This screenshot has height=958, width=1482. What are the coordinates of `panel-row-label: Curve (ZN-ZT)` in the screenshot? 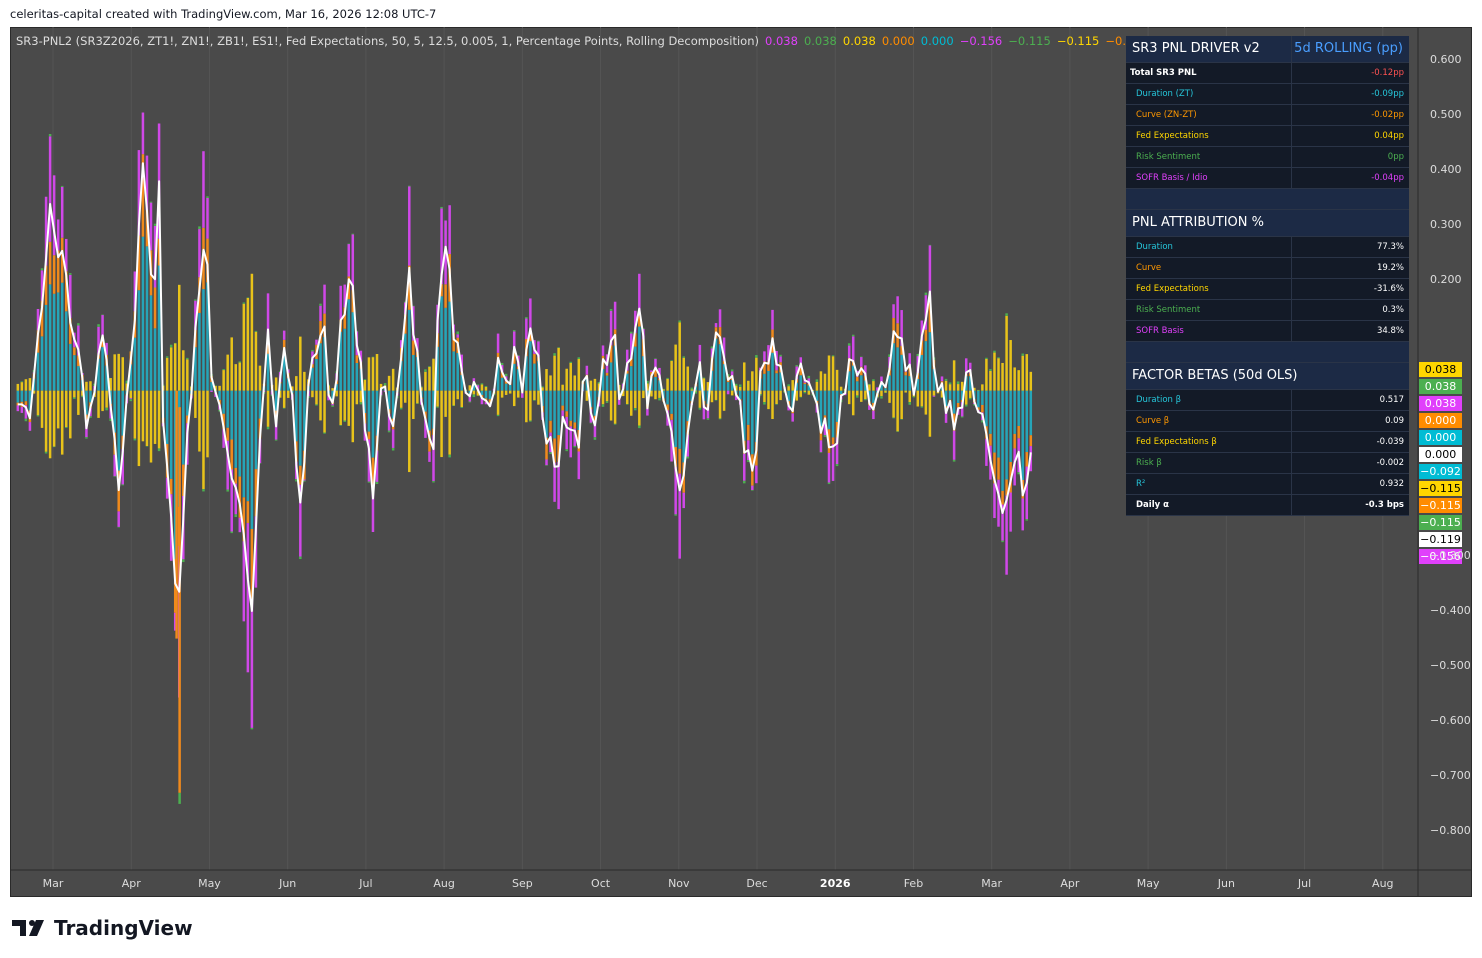 It's located at (1209, 115).